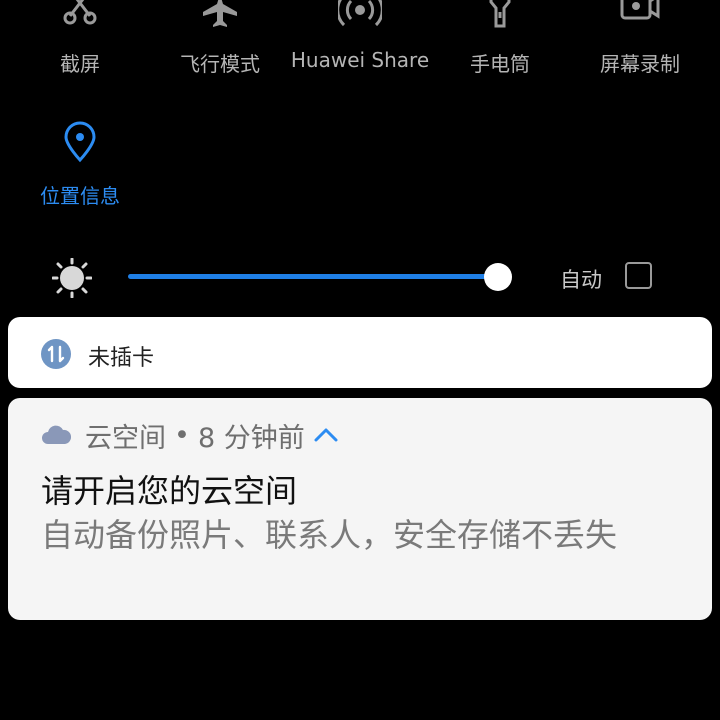 This screenshot has height=720, width=720. I want to click on notification-time: 8 分钟前, so click(251, 438).